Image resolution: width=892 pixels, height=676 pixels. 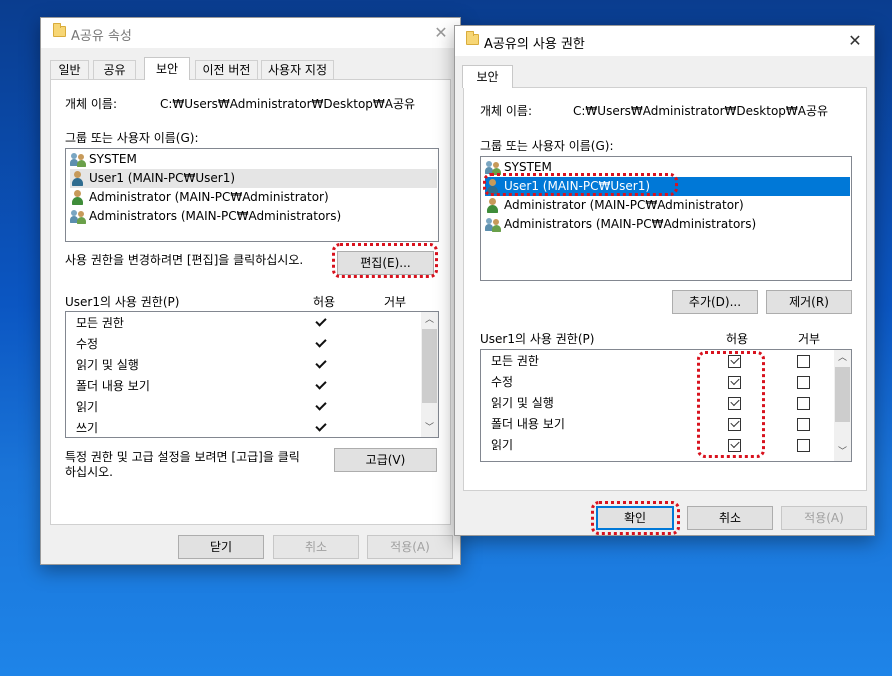 I want to click on list-item-selected: User1 (MAIN-PC₩User1), so click(x=667, y=186).